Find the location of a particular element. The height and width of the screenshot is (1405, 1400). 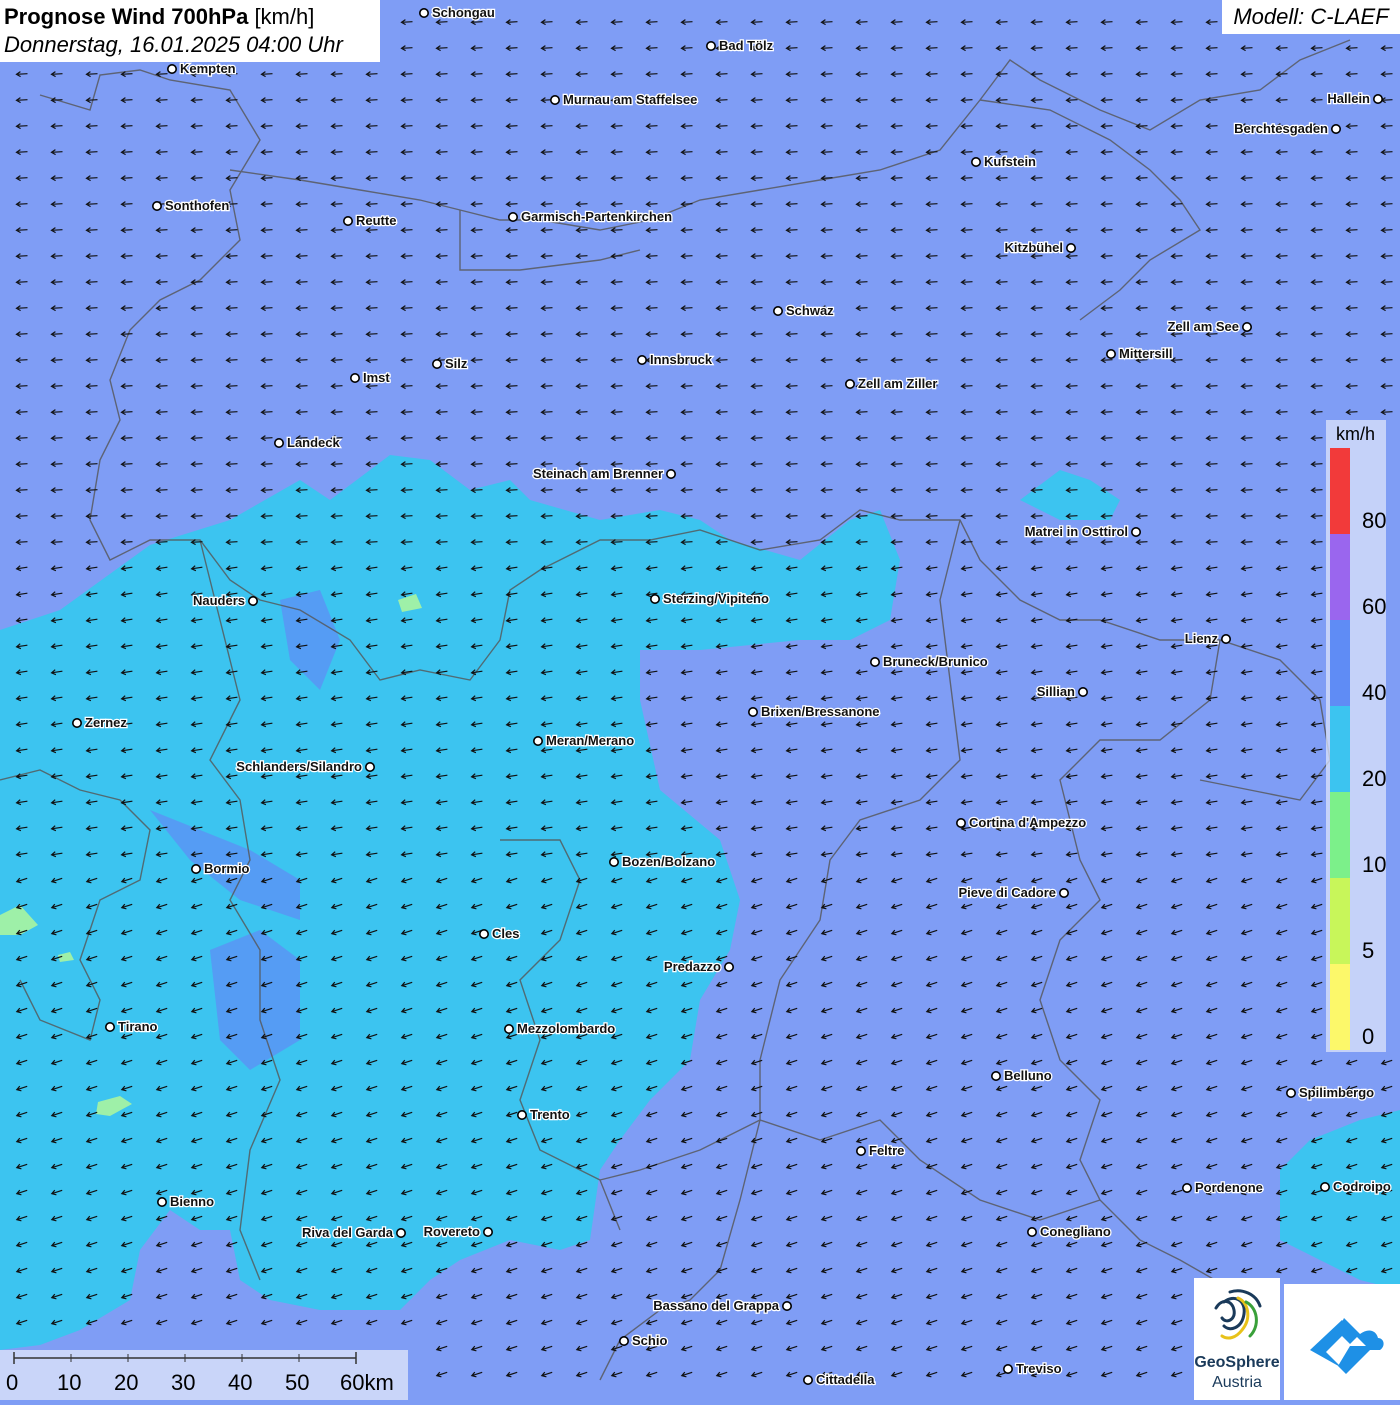

distance-scale: 0 10 20 30 40 50 60km is located at coordinates (204, 1375).